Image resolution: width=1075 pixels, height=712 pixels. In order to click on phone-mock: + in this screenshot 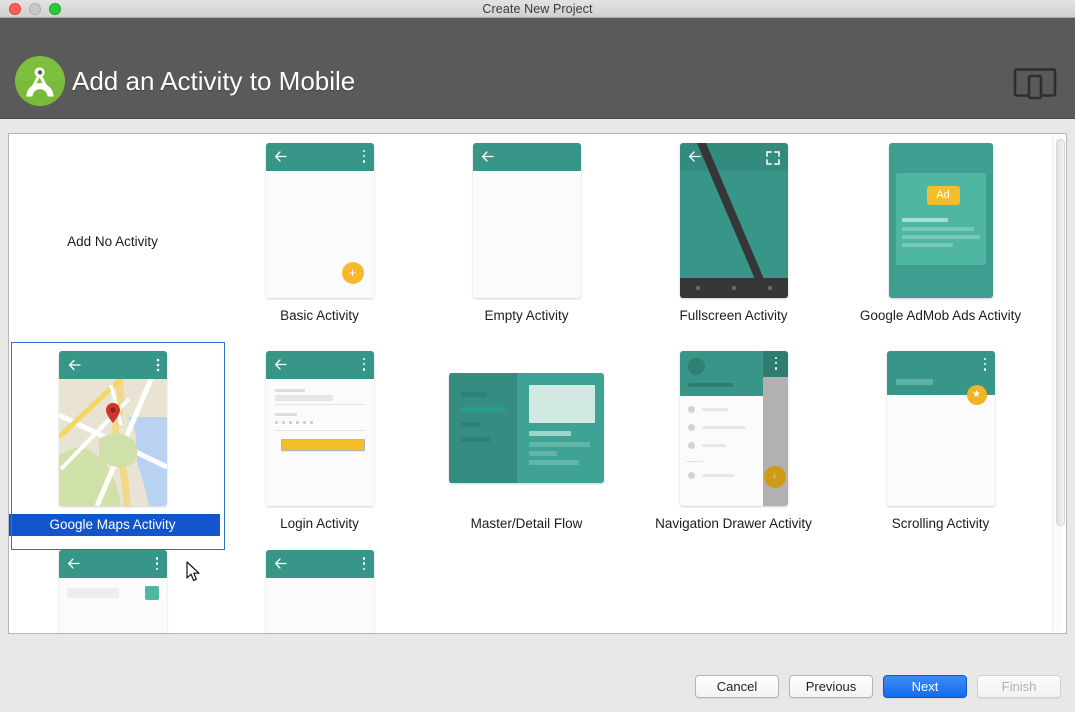, I will do `click(319, 220)`.